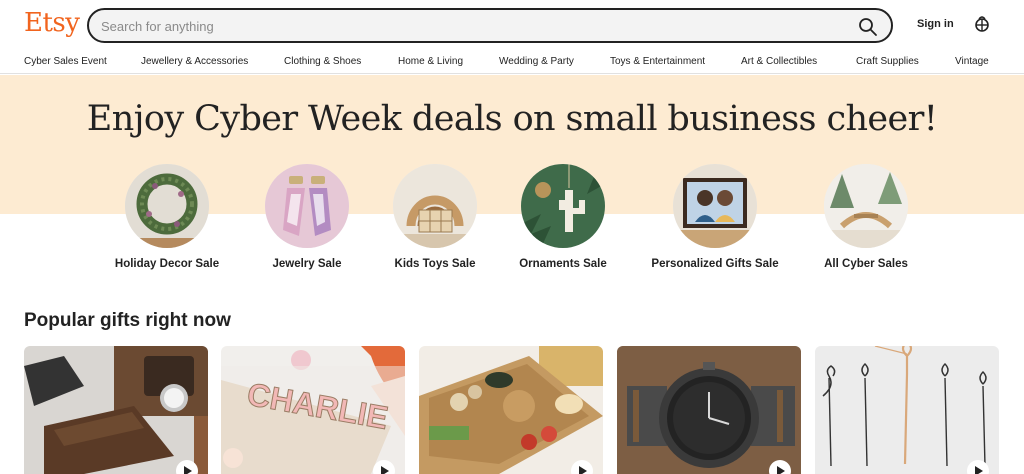  What do you see at coordinates (563, 264) in the screenshot?
I see `category-label: Ornaments Sale` at bounding box center [563, 264].